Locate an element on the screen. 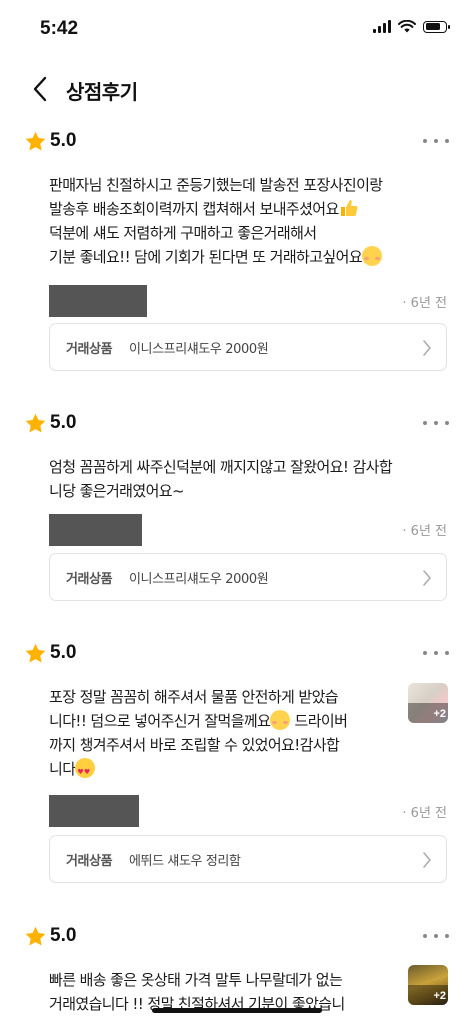 This screenshot has height=1024, width=473. header: 상점후기 is located at coordinates (236, 89).